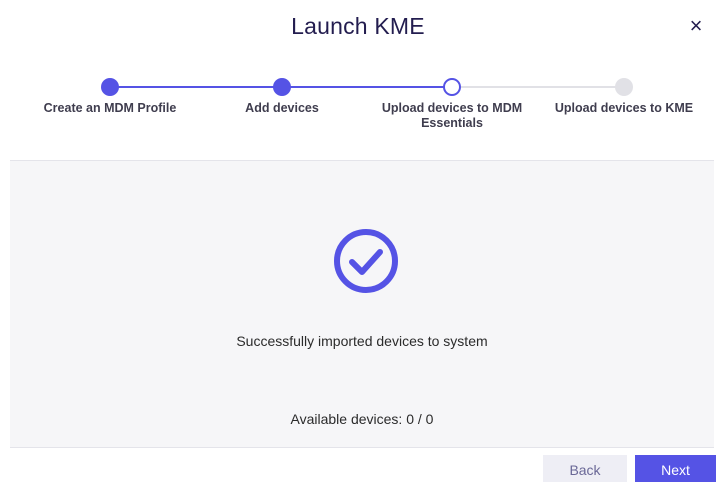 The image size is (716, 482). I want to click on back-button: Back, so click(585, 468).